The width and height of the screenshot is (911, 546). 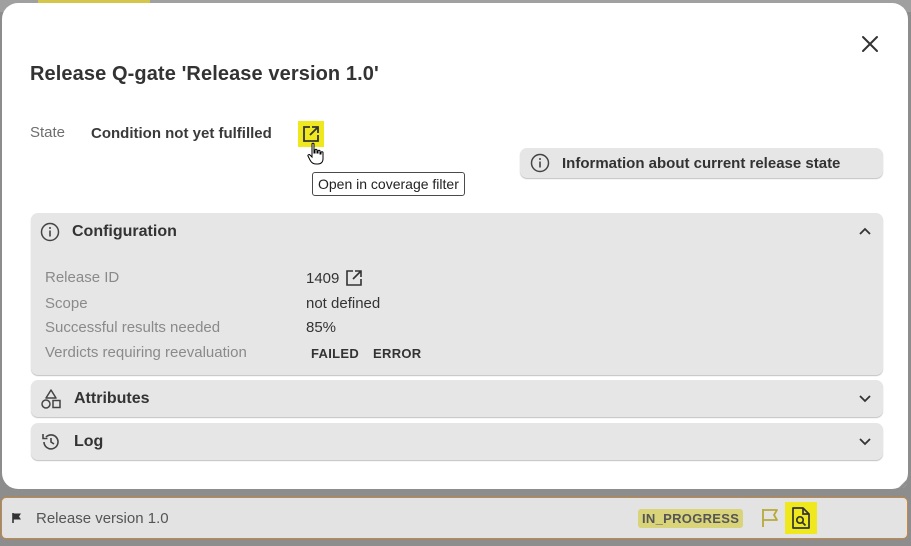 What do you see at coordinates (112, 398) in the screenshot?
I see `attributes-title: Attributes` at bounding box center [112, 398].